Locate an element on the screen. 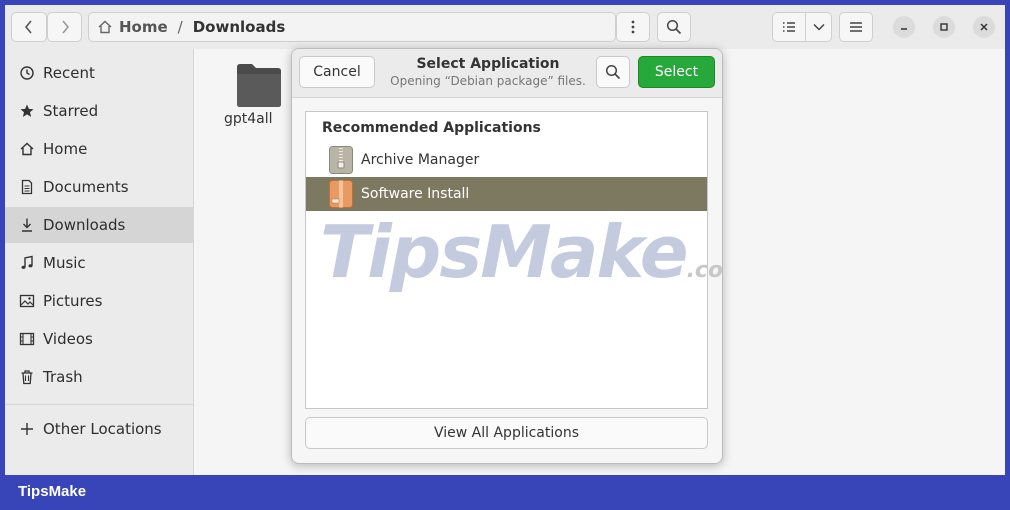 The image size is (1010, 510). clock-icon is located at coordinates (27, 73).